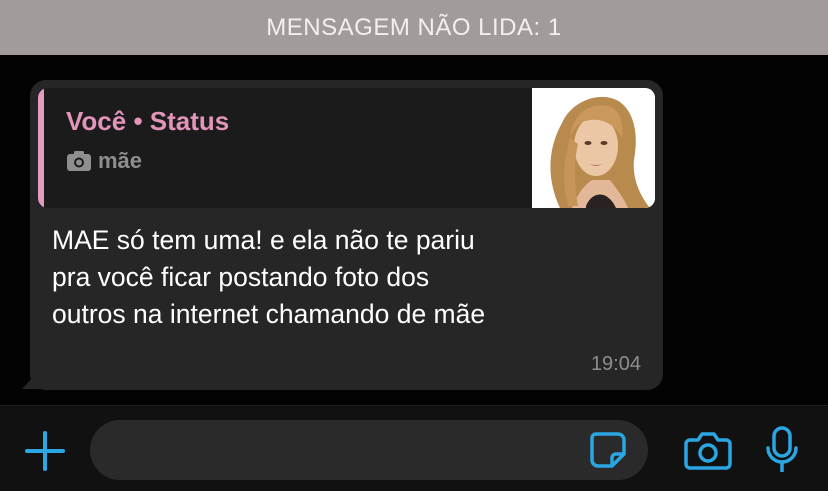 The width and height of the screenshot is (828, 491). Describe the element at coordinates (120, 160) in the screenshot. I see `quote-caption-text: mãe` at that location.